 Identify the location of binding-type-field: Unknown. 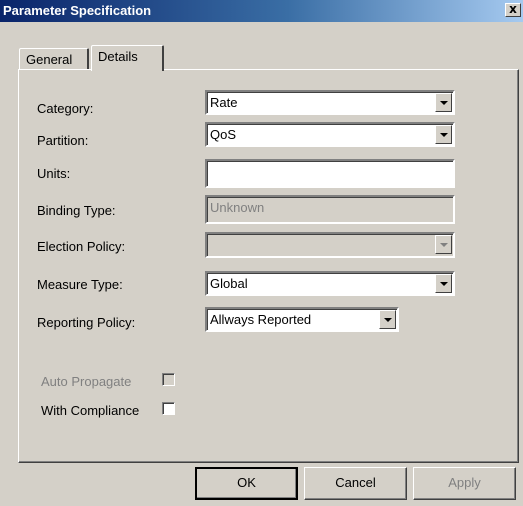
(330, 209).